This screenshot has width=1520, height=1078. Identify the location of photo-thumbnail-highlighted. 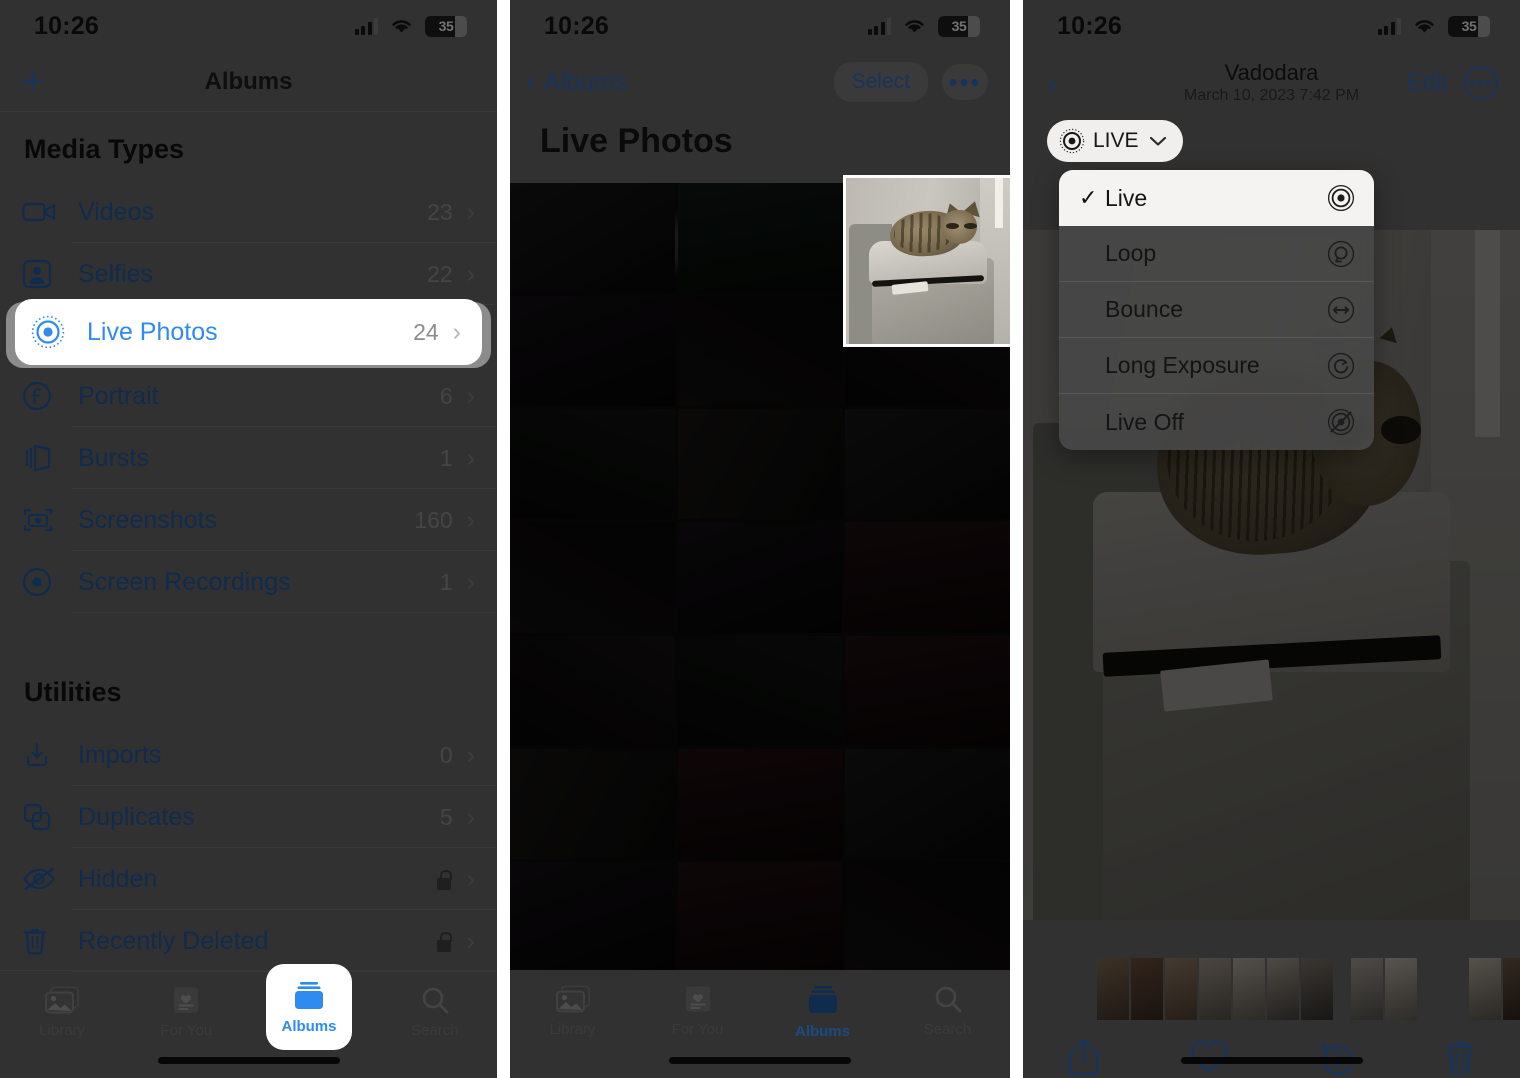
(926, 261).